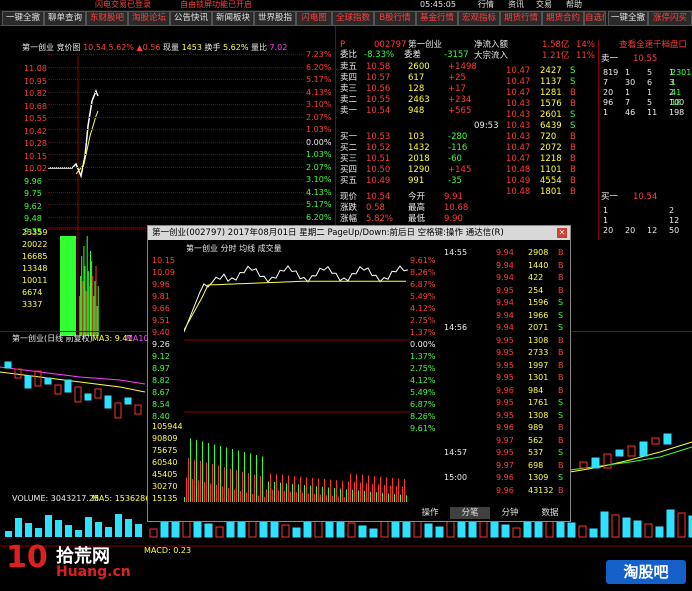 This screenshot has width=692, height=591. I want to click on buy-volume: 1290, so click(419, 170).